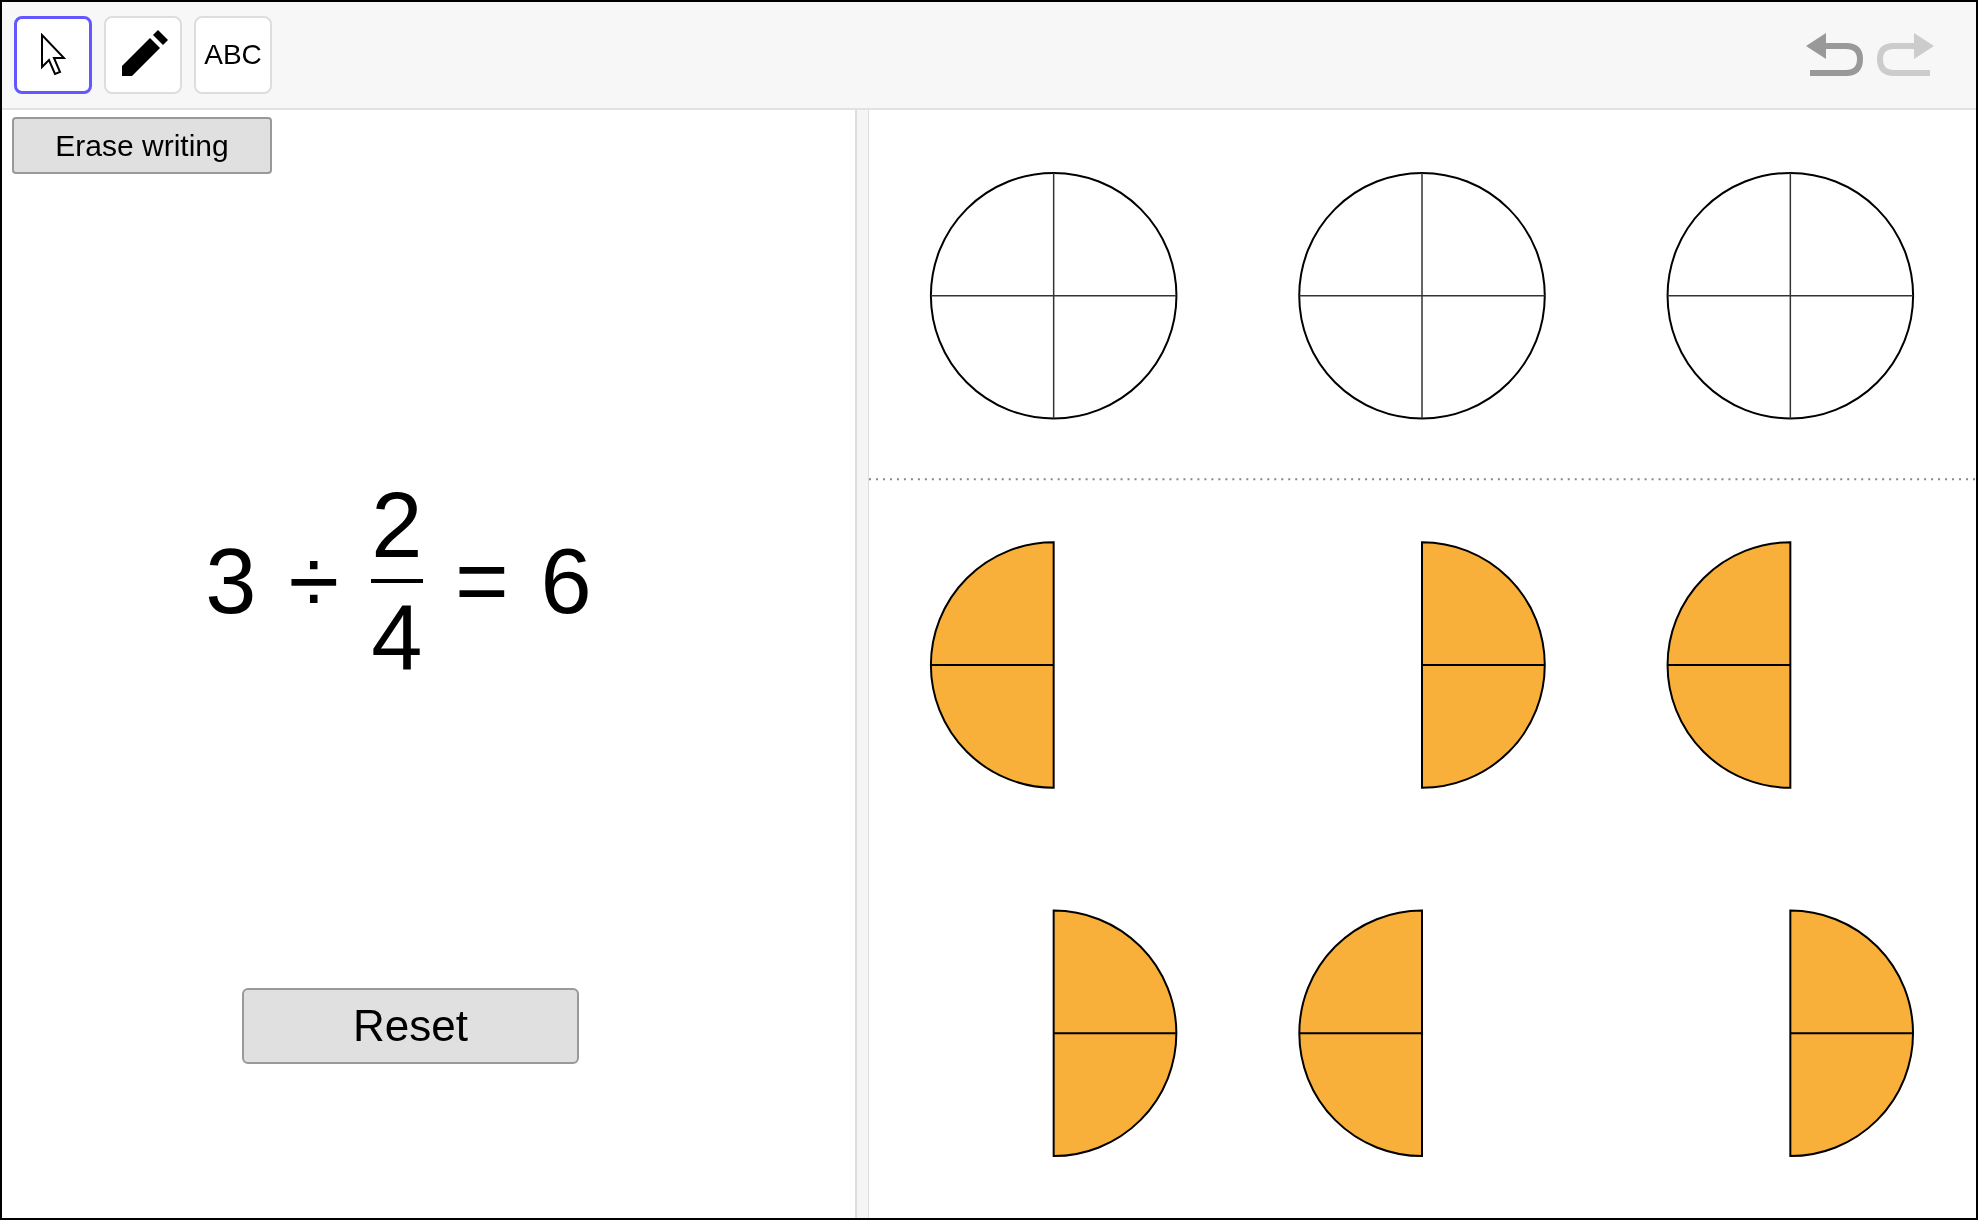 The width and height of the screenshot is (1978, 1220). I want to click on number: 6, so click(566, 581).